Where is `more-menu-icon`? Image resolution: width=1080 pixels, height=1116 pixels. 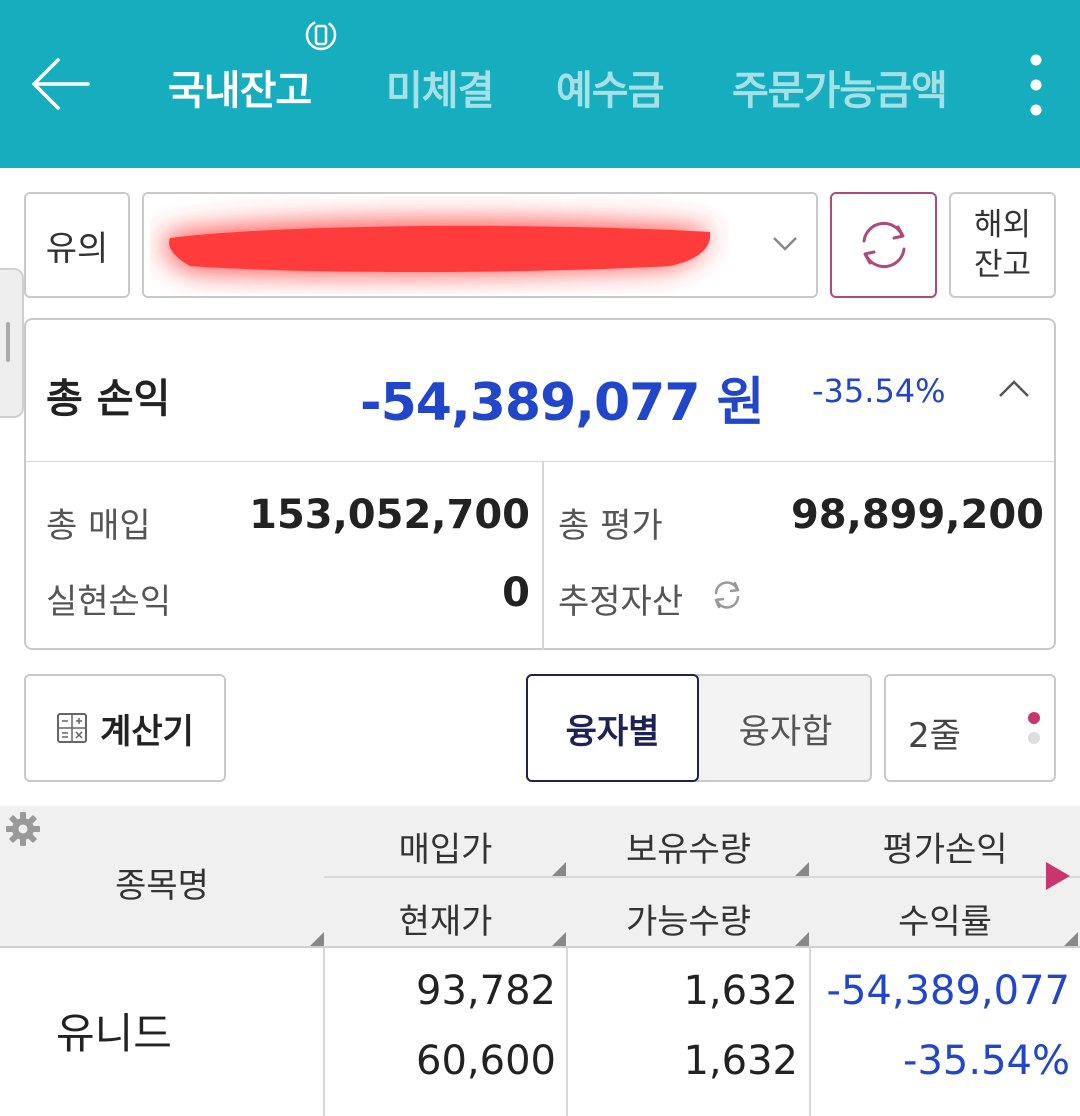 more-menu-icon is located at coordinates (1036, 85).